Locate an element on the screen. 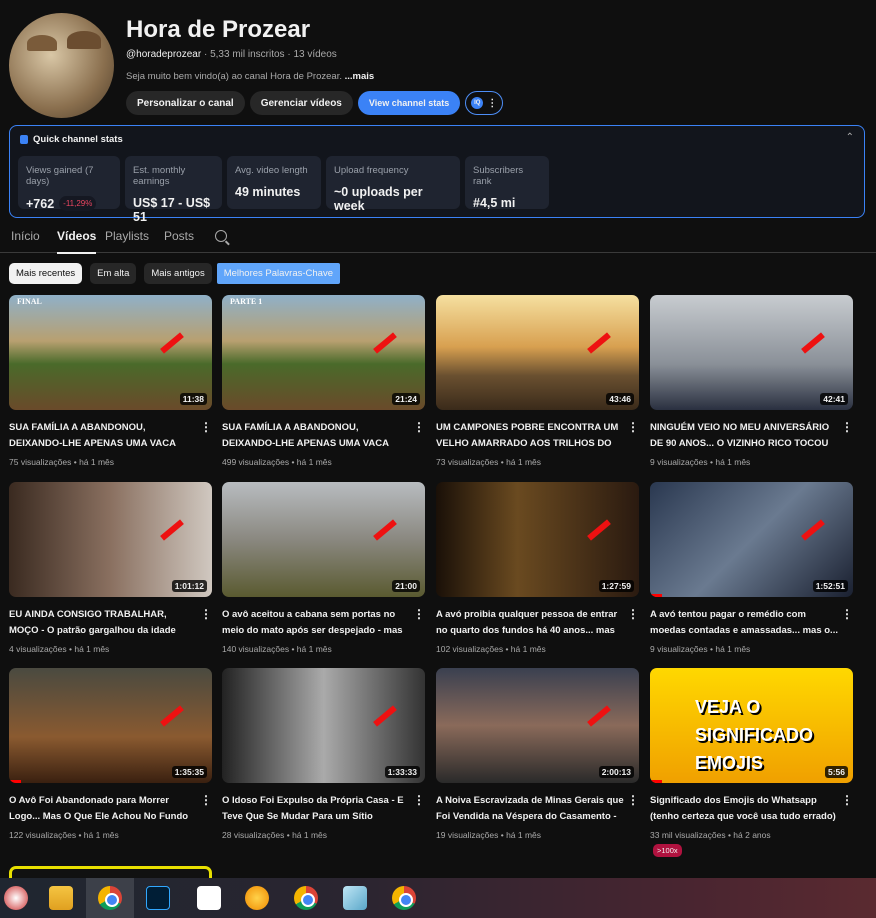 The height and width of the screenshot is (918, 876). customize-channel-button: Personalizar o canal is located at coordinates (185, 103).